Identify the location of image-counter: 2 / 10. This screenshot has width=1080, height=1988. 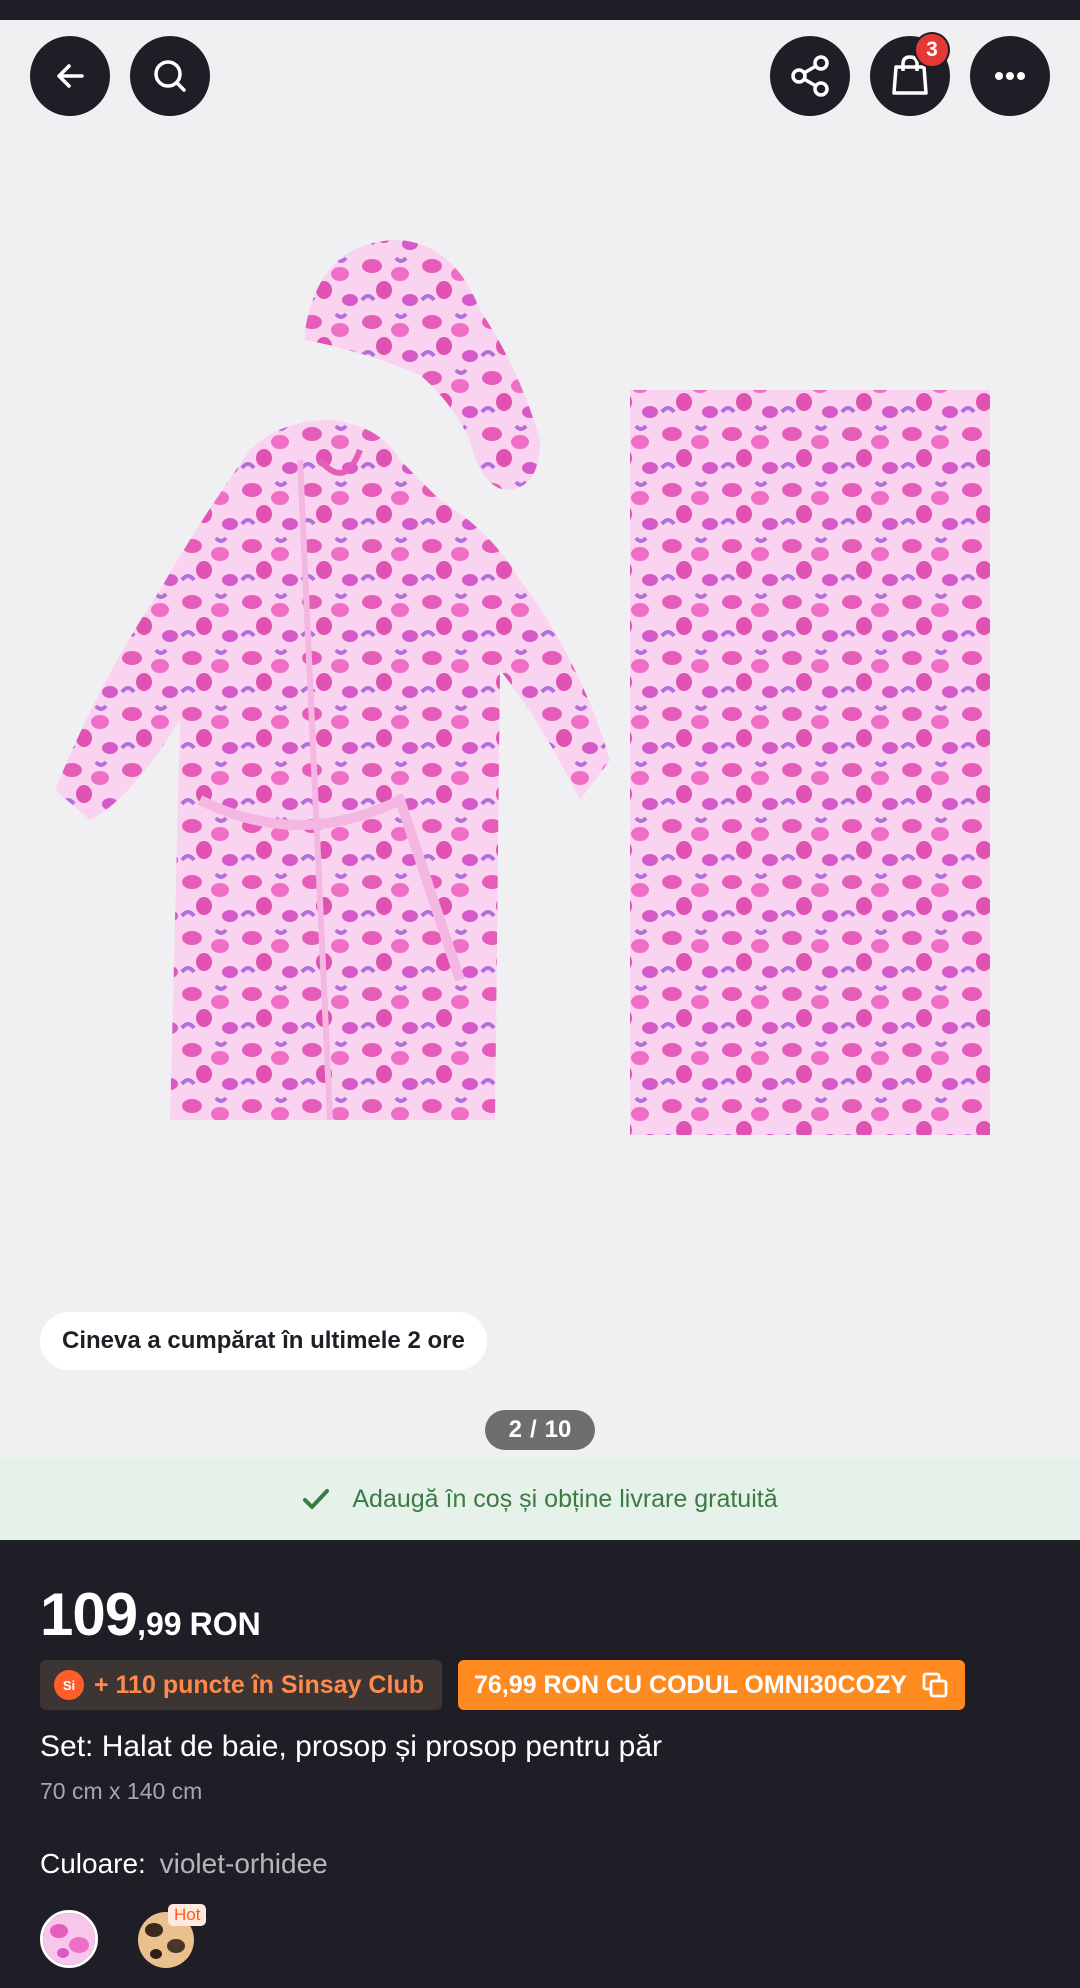
(540, 1430).